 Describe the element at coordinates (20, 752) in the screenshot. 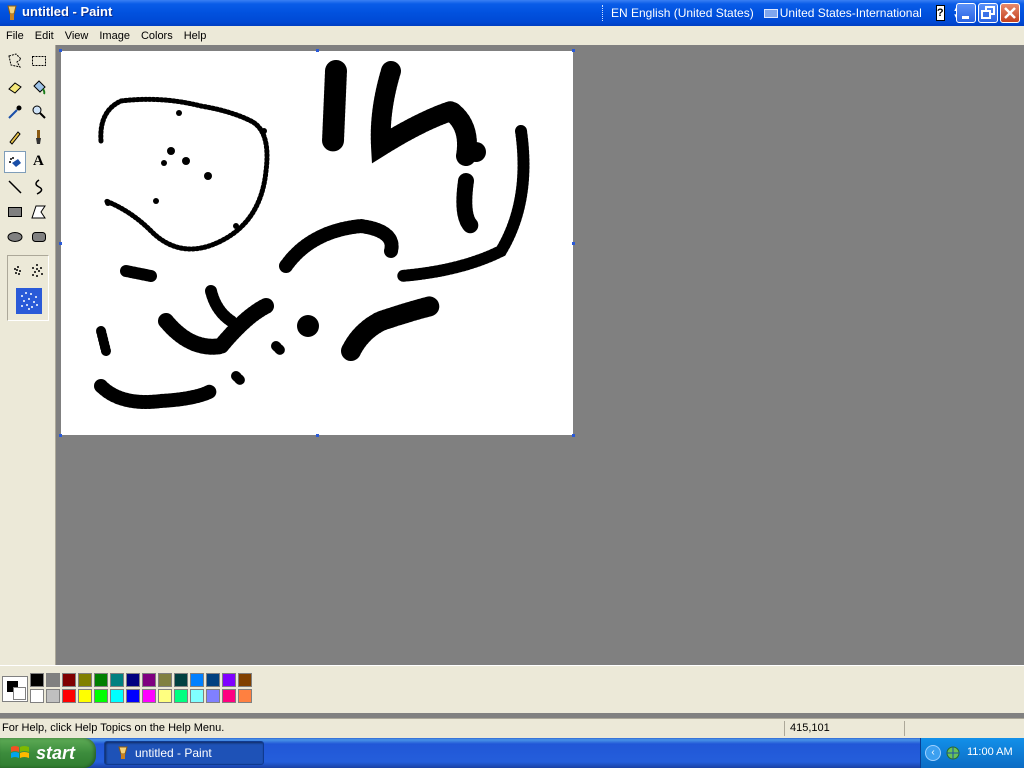

I see `windows-logo-icon` at that location.